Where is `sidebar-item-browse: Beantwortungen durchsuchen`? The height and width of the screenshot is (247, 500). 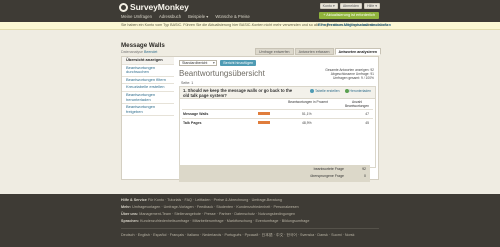 sidebar-item-browse: Beantwortungen durchsuchen is located at coordinates (148, 71).